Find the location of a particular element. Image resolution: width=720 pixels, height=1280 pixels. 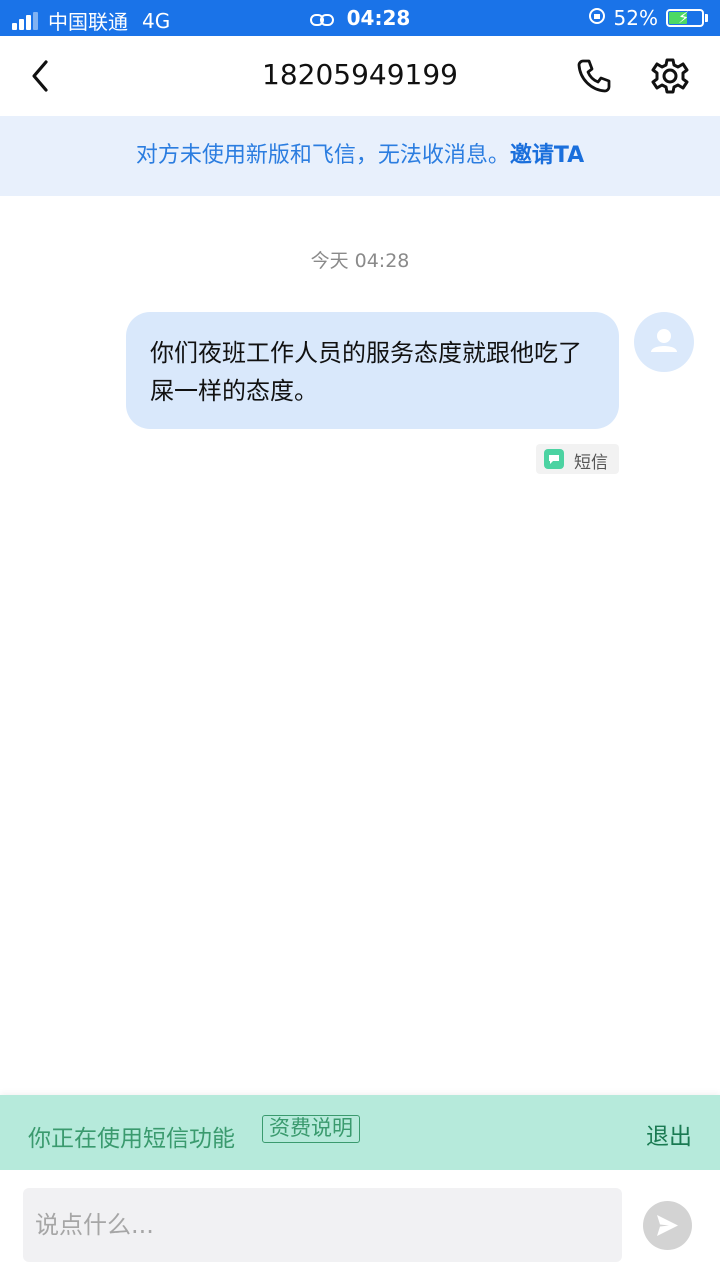

sms-mode-bar: 你正在使用短信功能 资费说明 退出 is located at coordinates (360, 1132).